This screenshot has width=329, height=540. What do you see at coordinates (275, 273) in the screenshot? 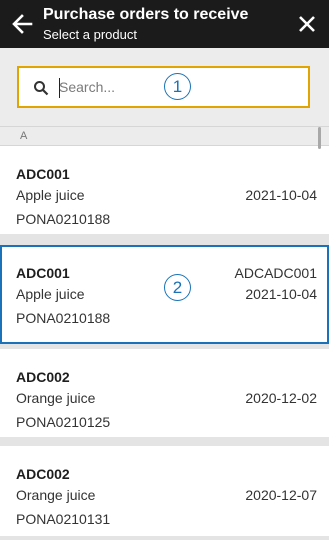
I see `item-variant: ADCADC001` at bounding box center [275, 273].